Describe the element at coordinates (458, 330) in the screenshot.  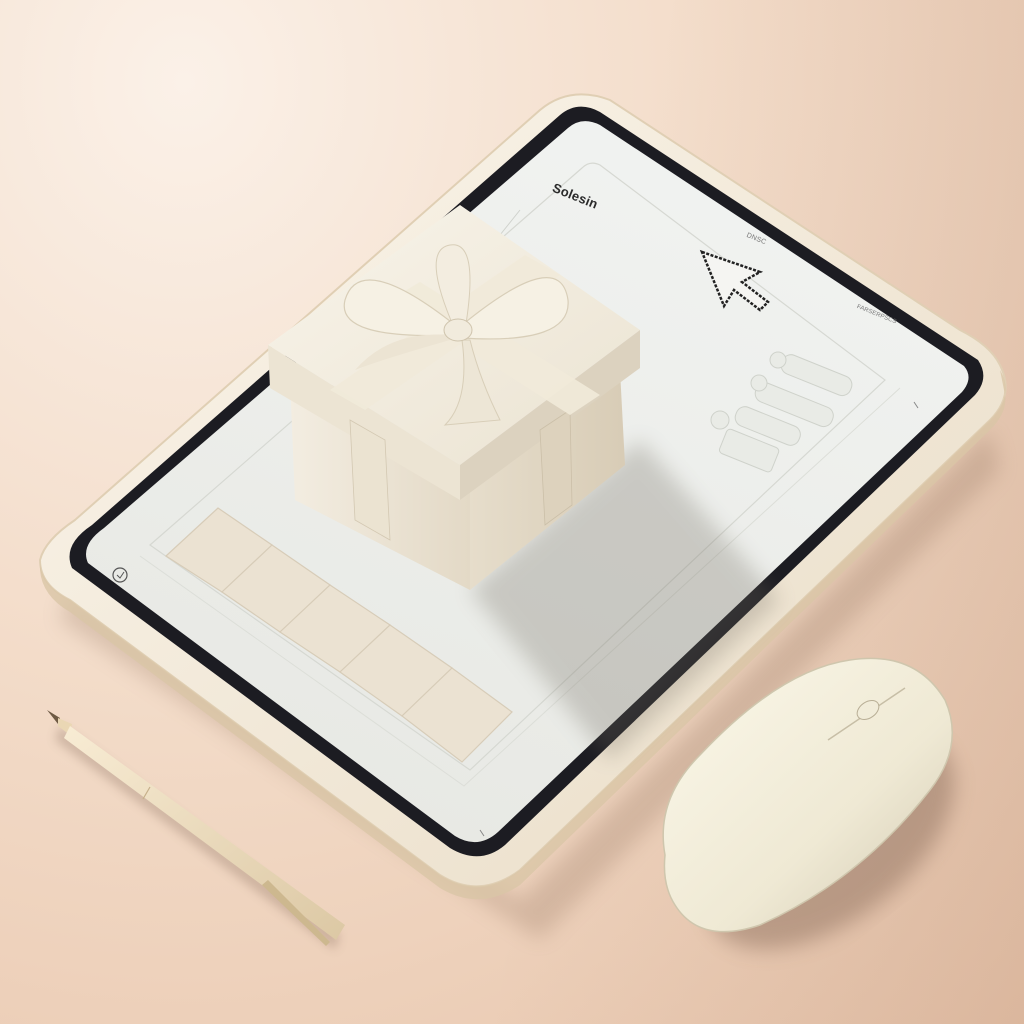
I see `bow-knot` at that location.